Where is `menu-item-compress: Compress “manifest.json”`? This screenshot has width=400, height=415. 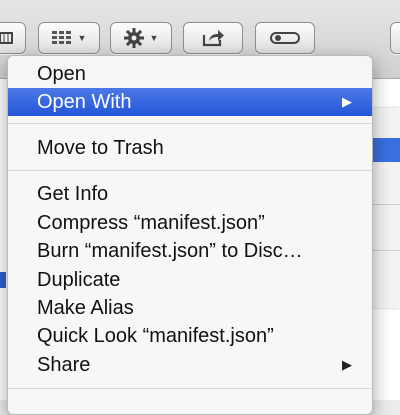
menu-item-compress: Compress “manifest.json” is located at coordinates (190, 223).